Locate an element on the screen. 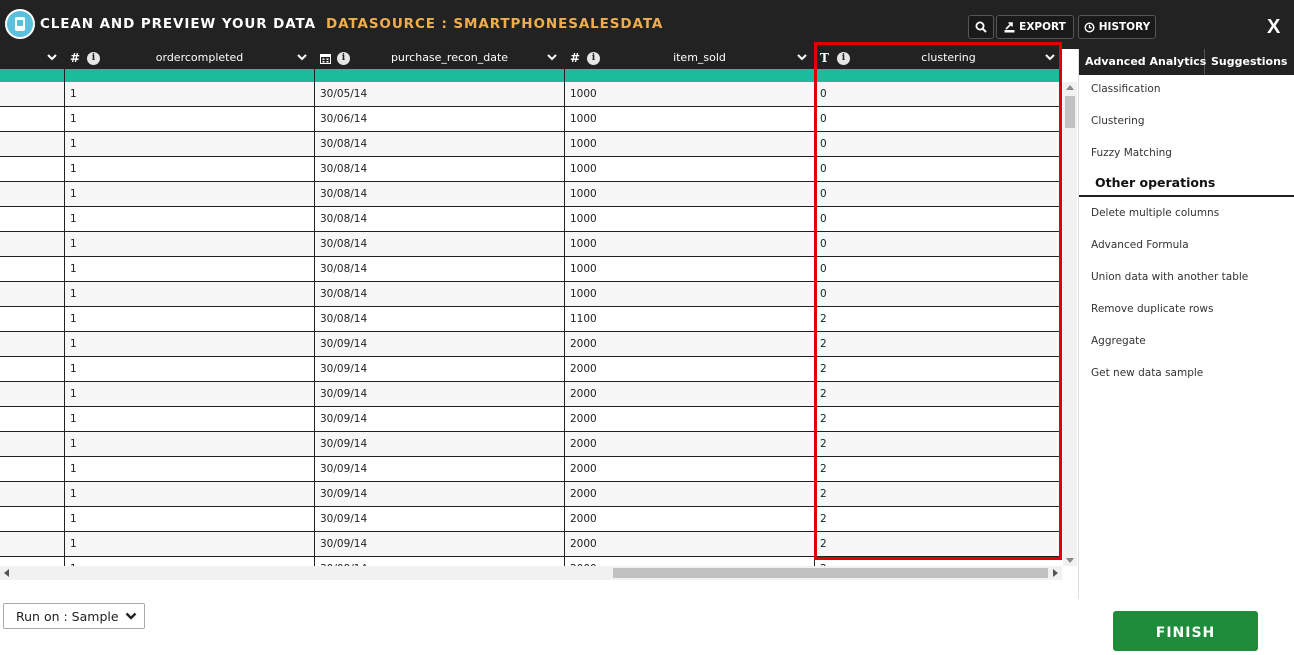 This screenshot has width=1294, height=655. operation-advanced-formula: Advanced Formula is located at coordinates (1140, 245).